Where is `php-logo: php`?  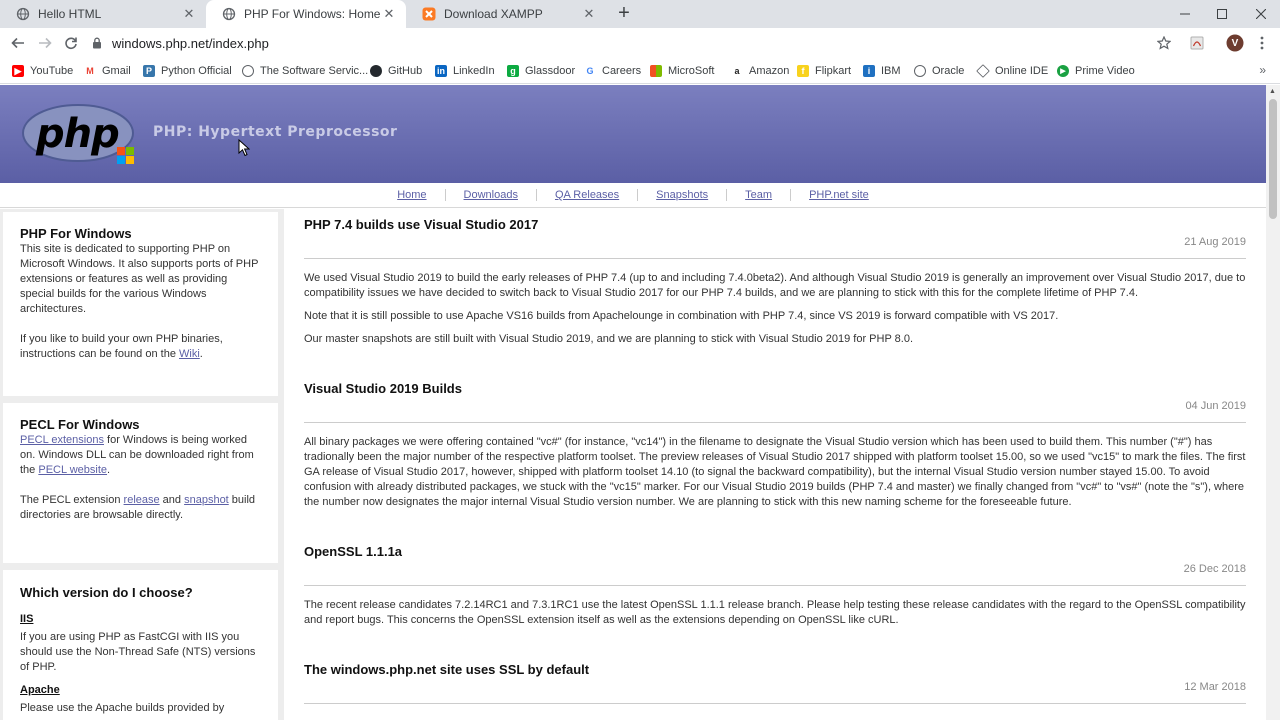
php-logo: php is located at coordinates (80, 134).